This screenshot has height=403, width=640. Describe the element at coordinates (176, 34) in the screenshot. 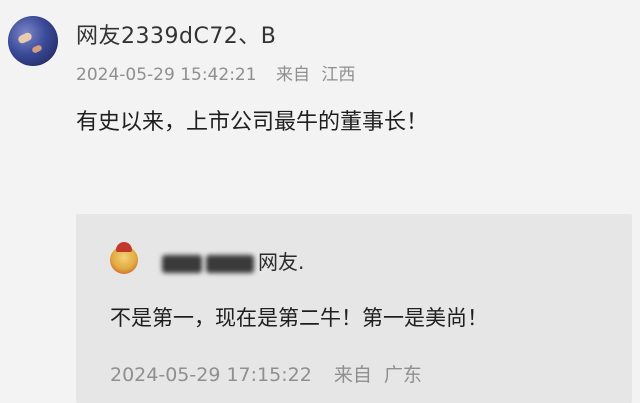

I see `comment-username: 网友2339dC72、B` at that location.